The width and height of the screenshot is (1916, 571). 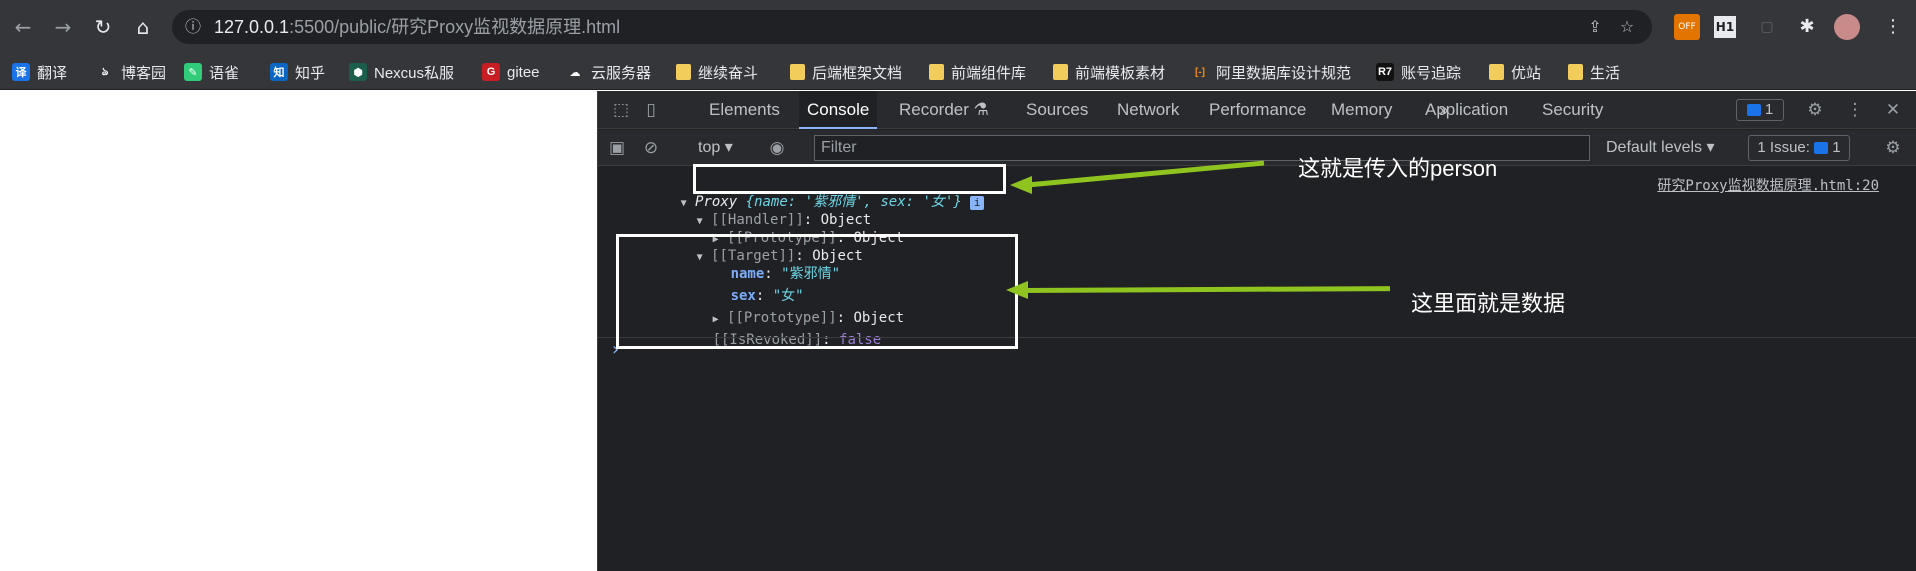 I want to click on message-icon, so click(x=1753, y=110).